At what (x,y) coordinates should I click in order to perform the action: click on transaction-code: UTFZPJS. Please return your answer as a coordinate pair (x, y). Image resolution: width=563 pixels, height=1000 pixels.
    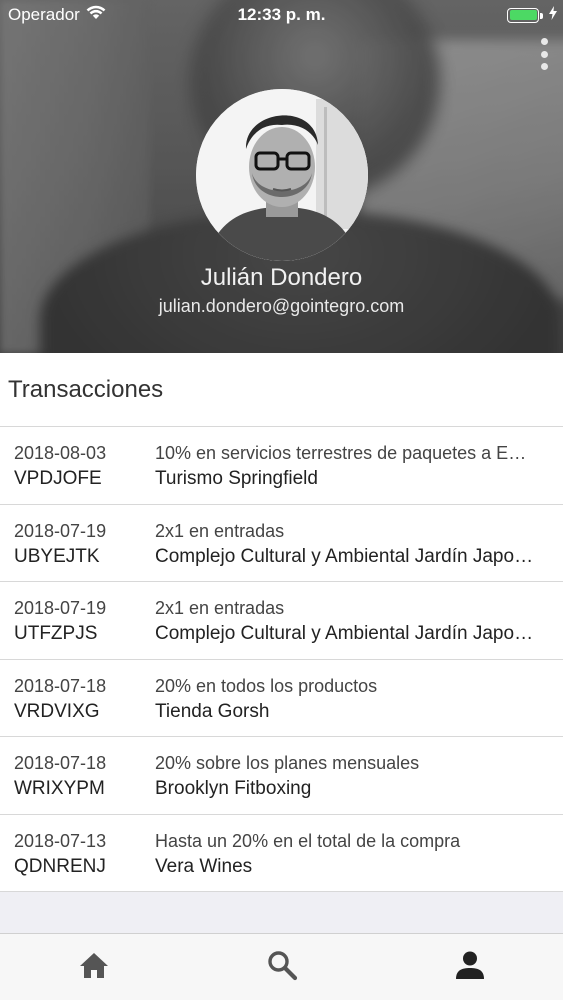
    Looking at the image, I should click on (56, 633).